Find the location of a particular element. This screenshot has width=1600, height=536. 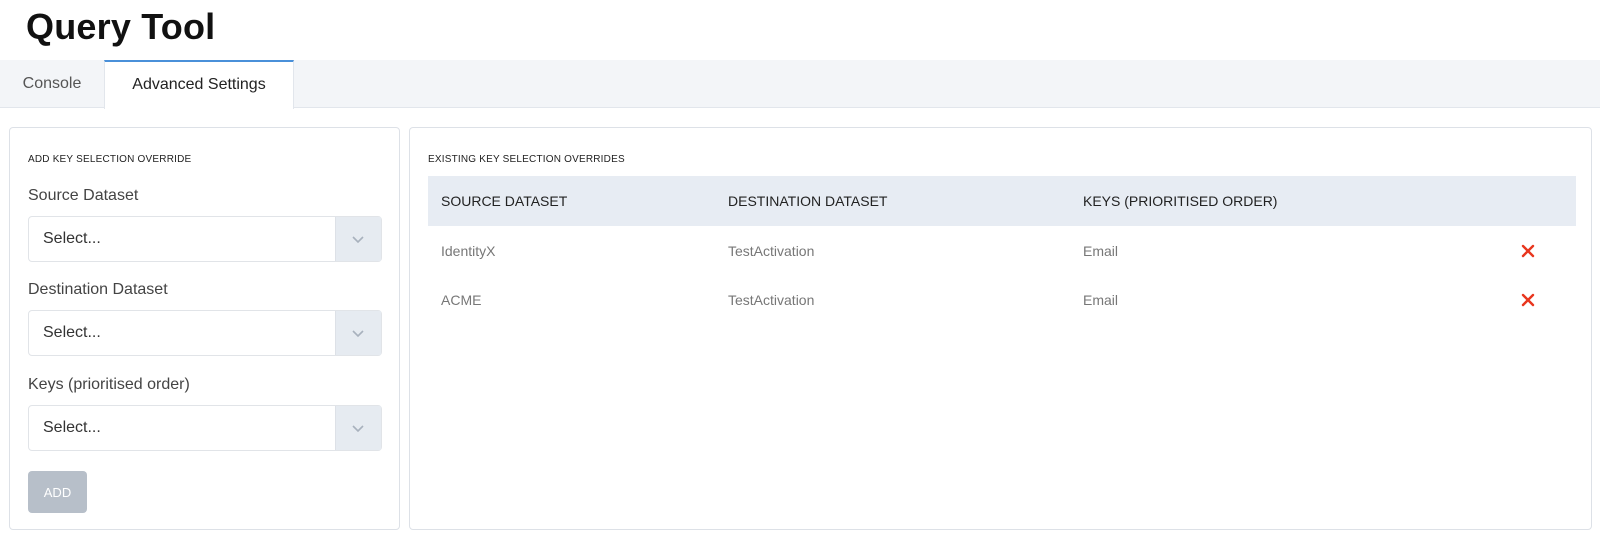

tab-bar: Console Advanced Settings is located at coordinates (800, 84).